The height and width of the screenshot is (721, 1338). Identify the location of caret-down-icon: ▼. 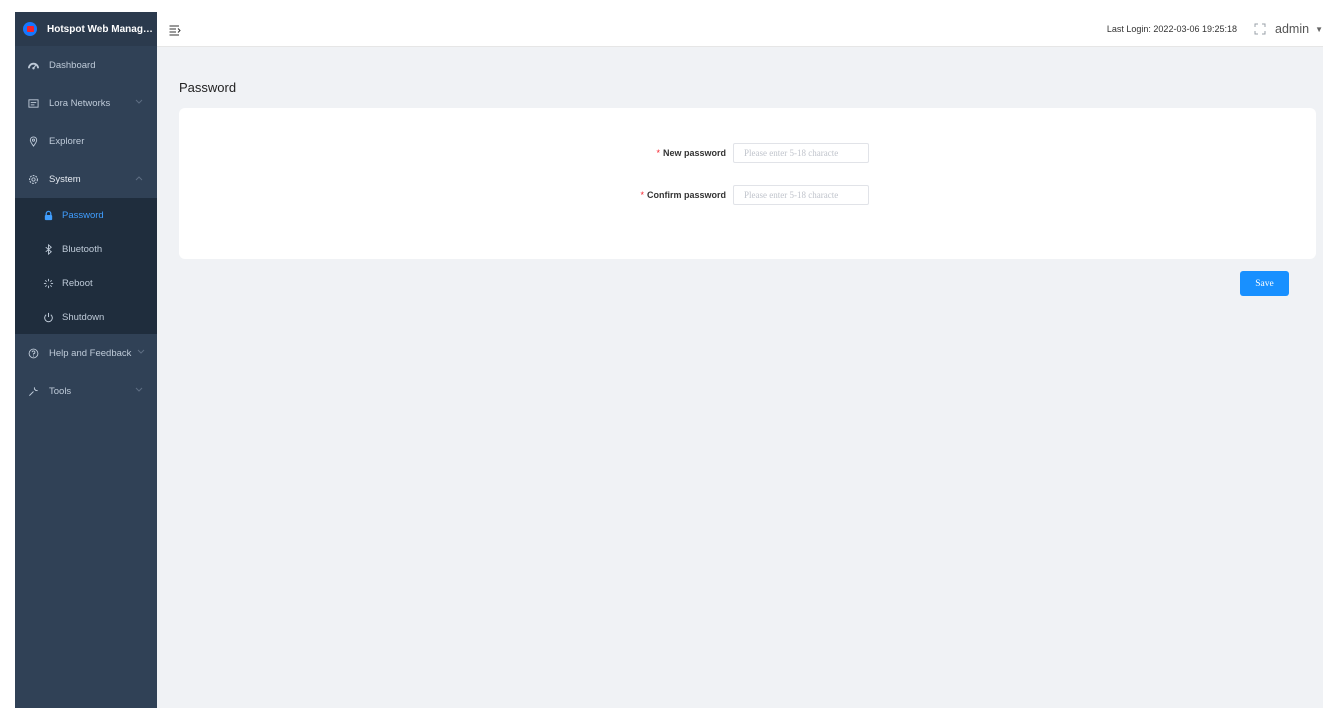
(1319, 29).